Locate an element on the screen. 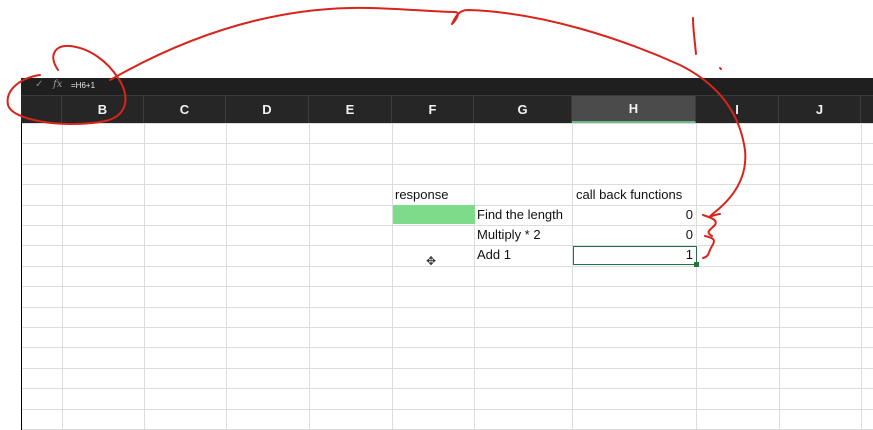  annotation-dot is located at coordinates (720, 68).